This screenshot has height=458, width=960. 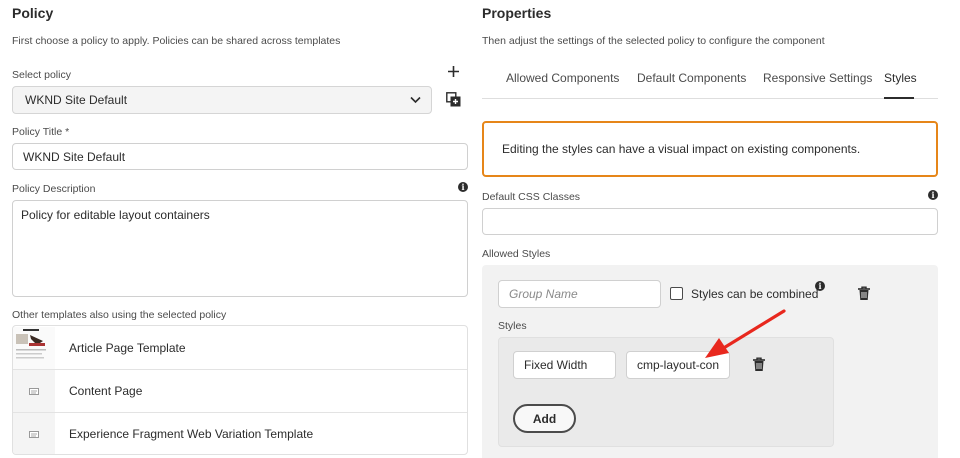 I want to click on template-name: Content Page, so click(x=106, y=391).